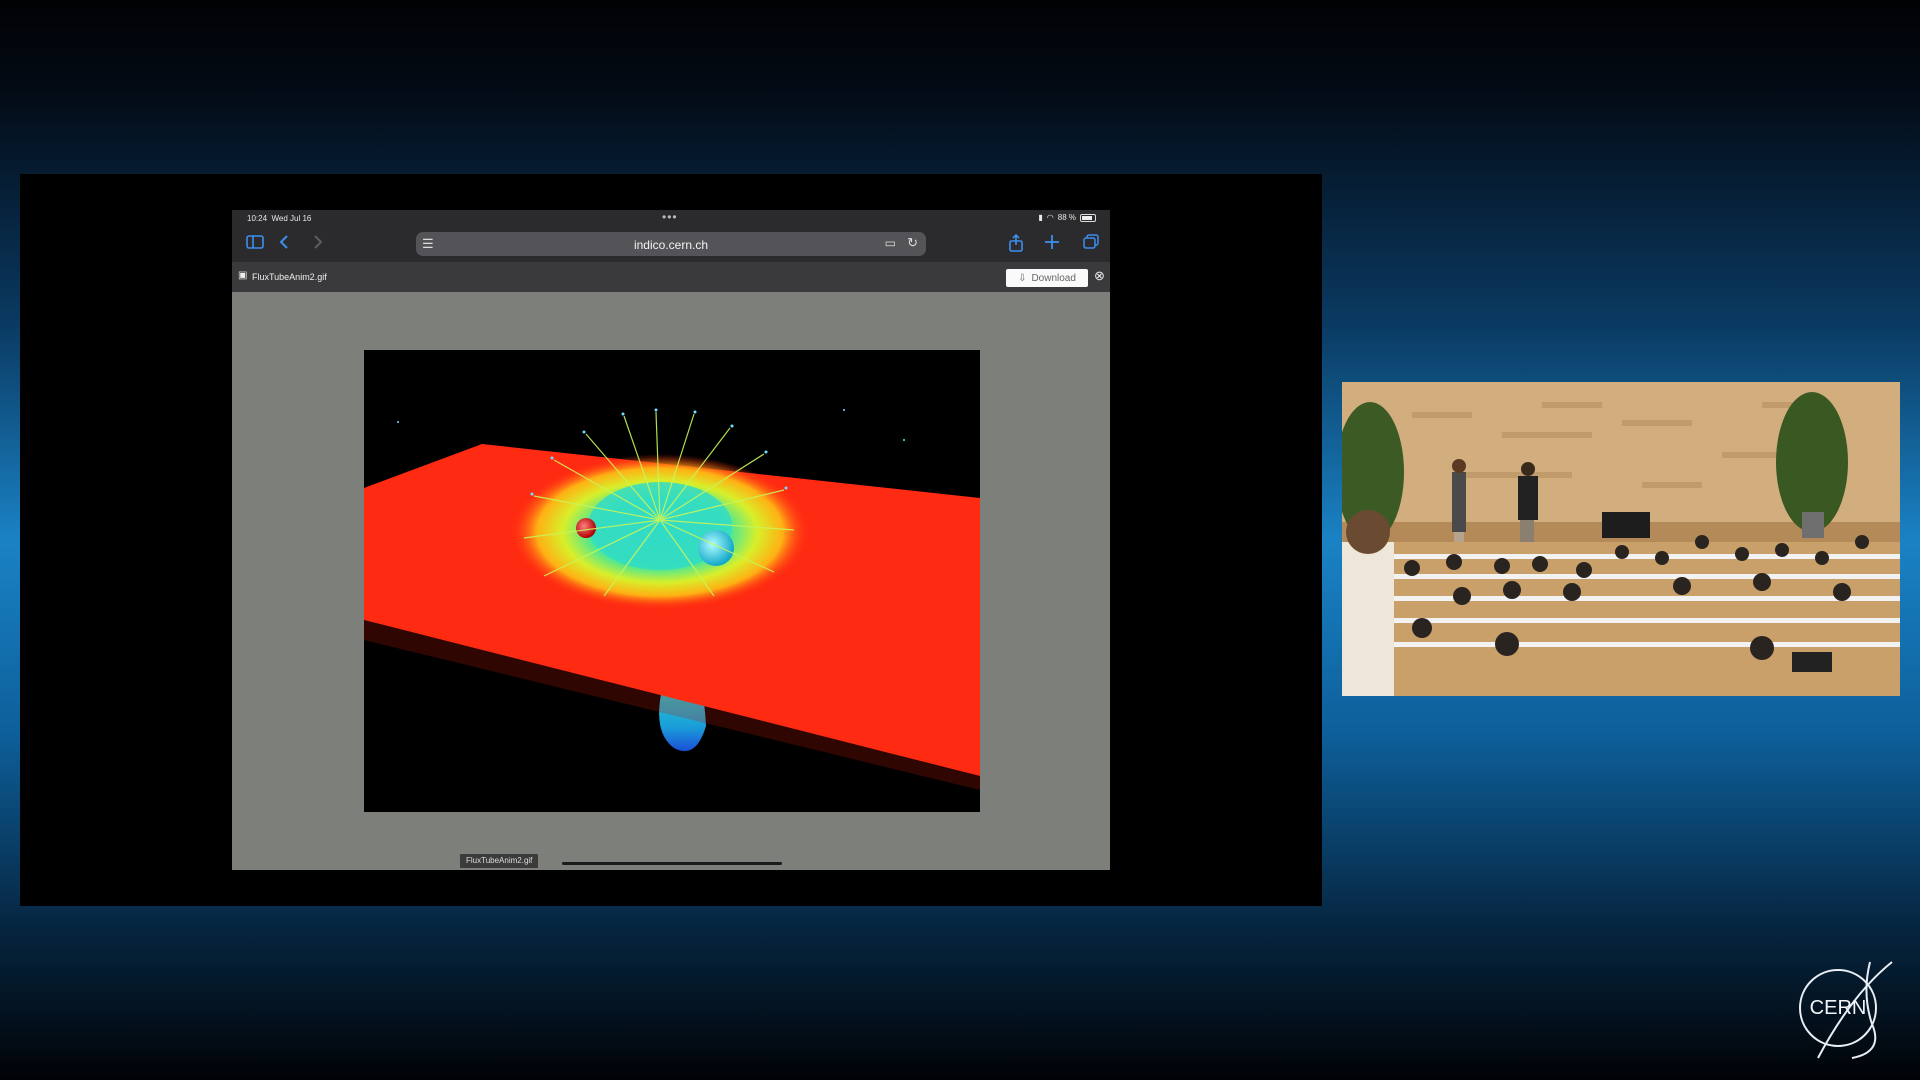 Image resolution: width=1920 pixels, height=1080 pixels. Describe the element at coordinates (499, 861) in the screenshot. I see `image-caption: FluxTubeAnim2.gif` at that location.